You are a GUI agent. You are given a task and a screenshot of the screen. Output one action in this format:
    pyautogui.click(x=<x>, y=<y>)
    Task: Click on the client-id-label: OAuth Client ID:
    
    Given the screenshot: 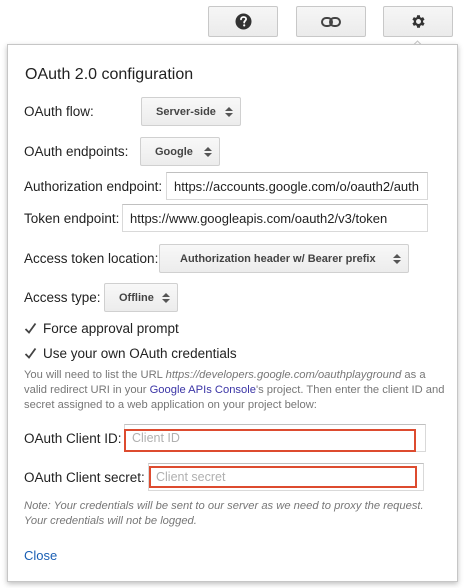 What is the action you would take?
    pyautogui.click(x=73, y=438)
    